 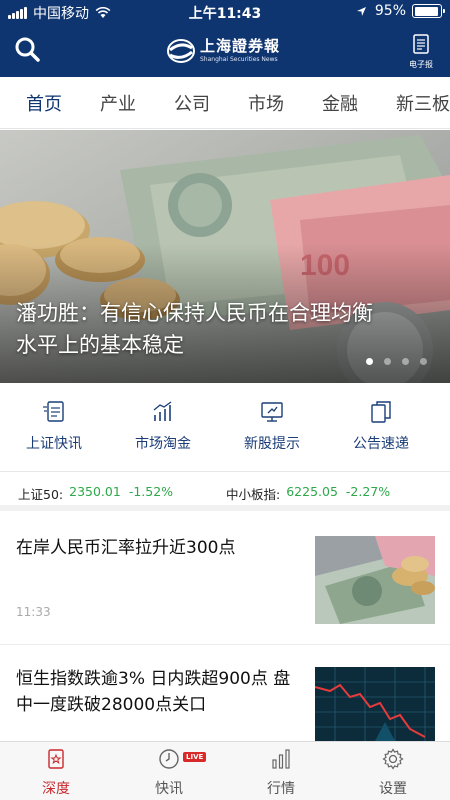 What do you see at coordinates (381, 426) in the screenshot?
I see `quick-link-announcement: 公告速递` at bounding box center [381, 426].